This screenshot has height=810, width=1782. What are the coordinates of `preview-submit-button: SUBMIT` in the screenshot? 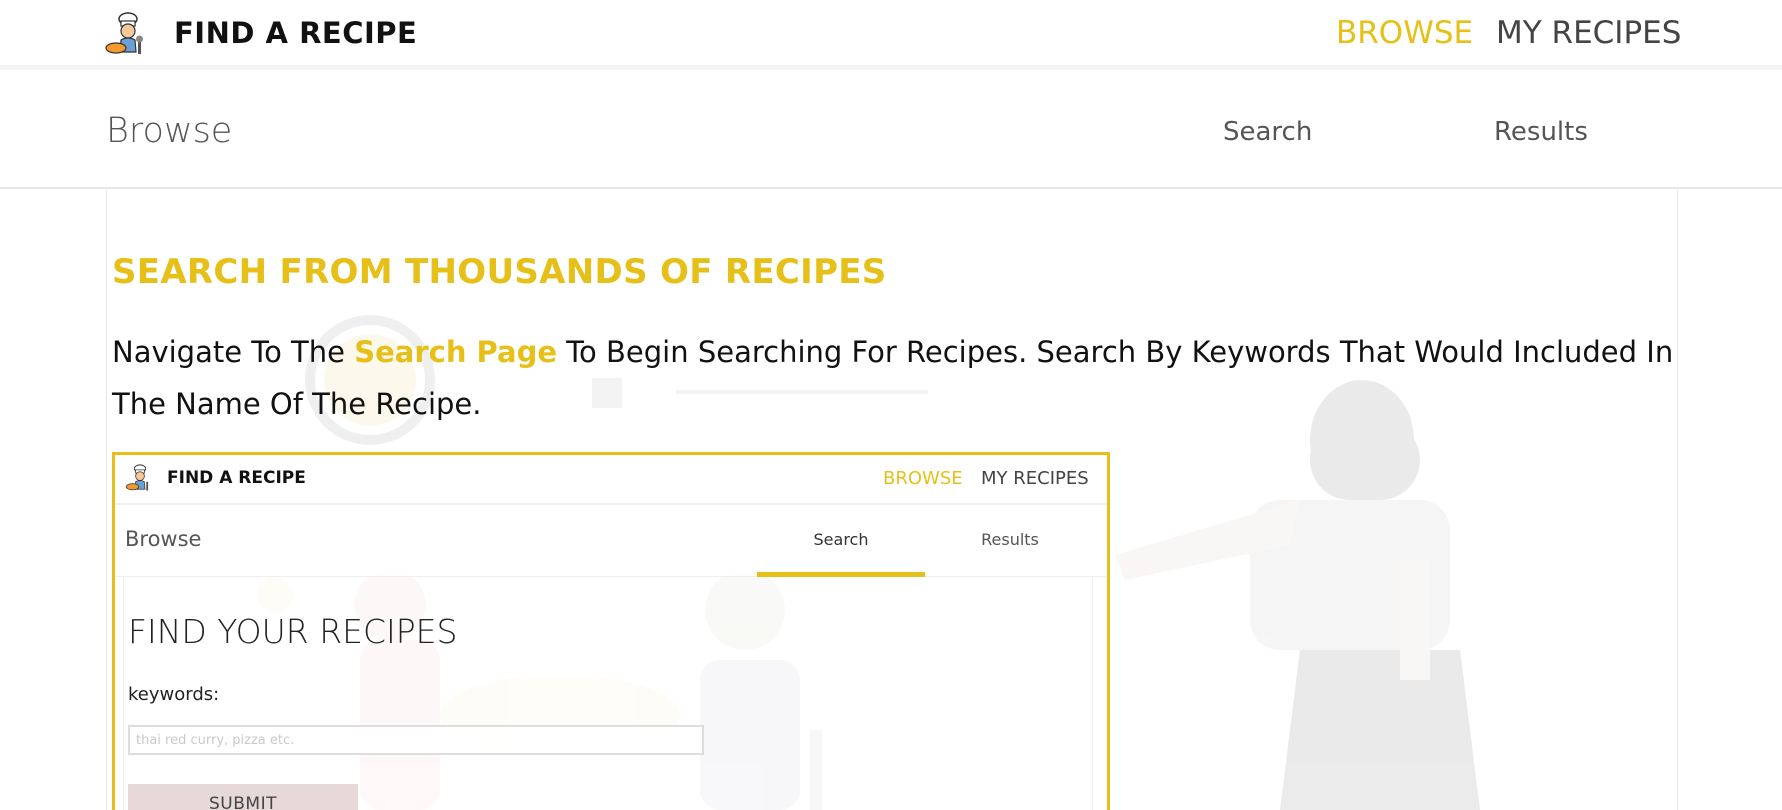 It's located at (243, 797).